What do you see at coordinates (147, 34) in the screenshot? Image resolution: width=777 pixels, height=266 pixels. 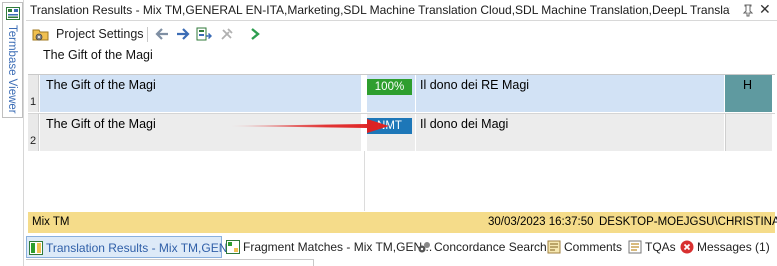 I see `toolbar-separator` at bounding box center [147, 34].